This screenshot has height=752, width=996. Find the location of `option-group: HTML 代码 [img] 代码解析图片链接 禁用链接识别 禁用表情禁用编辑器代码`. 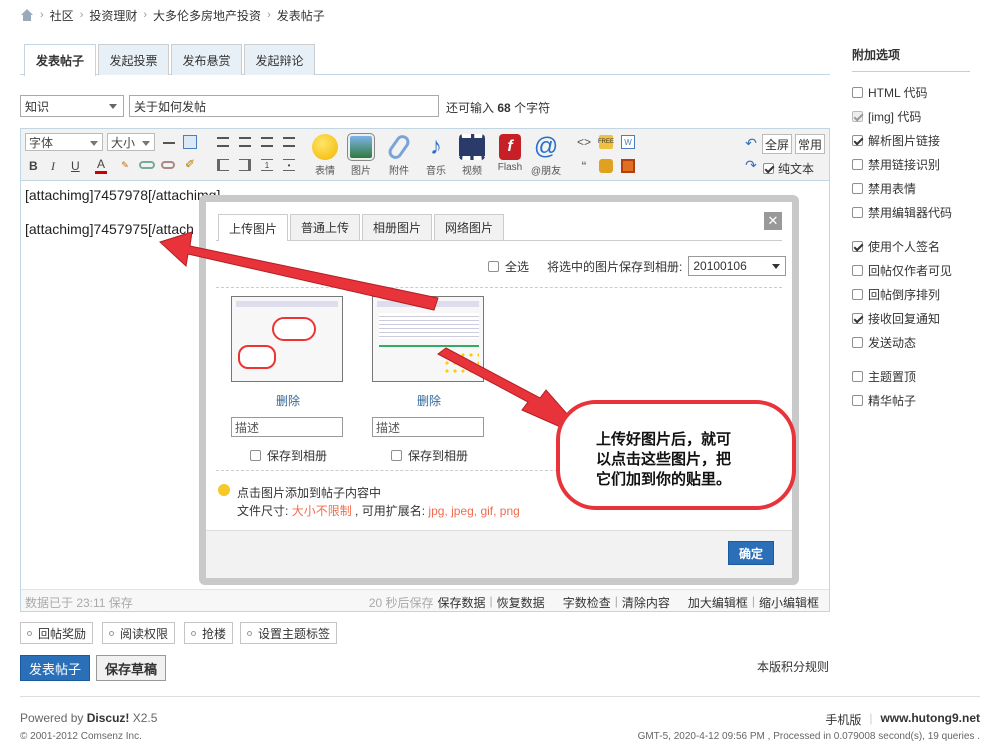

option-group: HTML 代码 [img] 代码解析图片链接 禁用链接识别 禁用表情禁用编辑器代码 is located at coordinates (911, 152).